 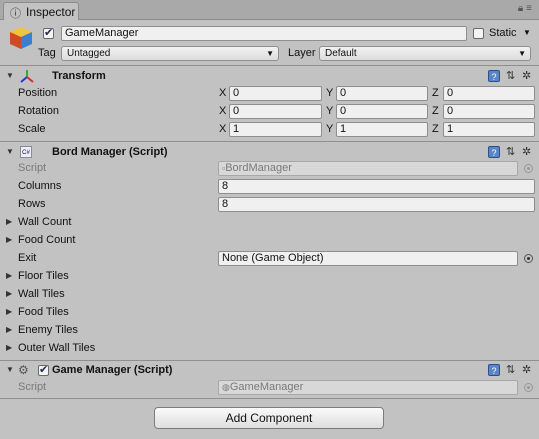 I want to click on food-count-foldout: Food Count, so click(x=46, y=240).